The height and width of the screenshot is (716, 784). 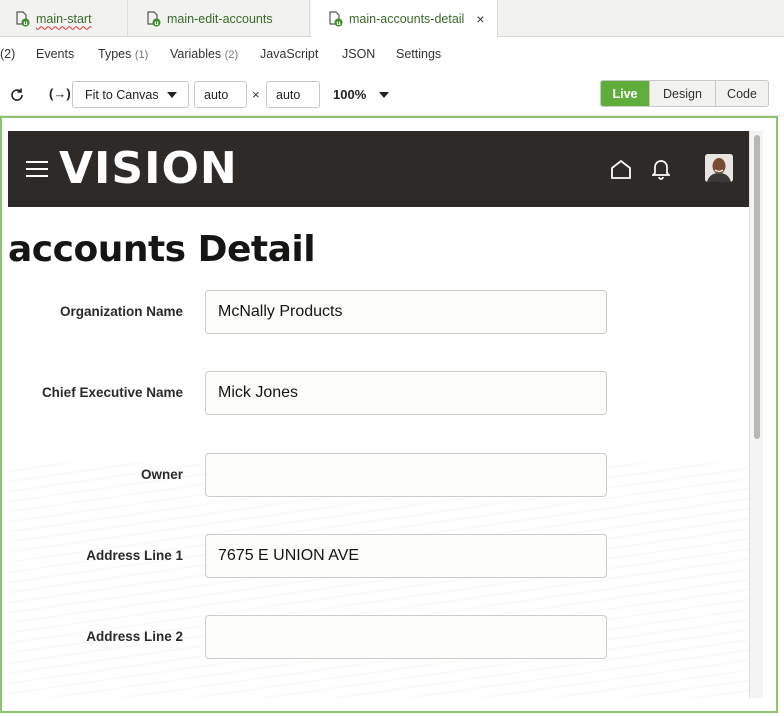 What do you see at coordinates (37, 171) in the screenshot?
I see `hamburger-menu-icon` at bounding box center [37, 171].